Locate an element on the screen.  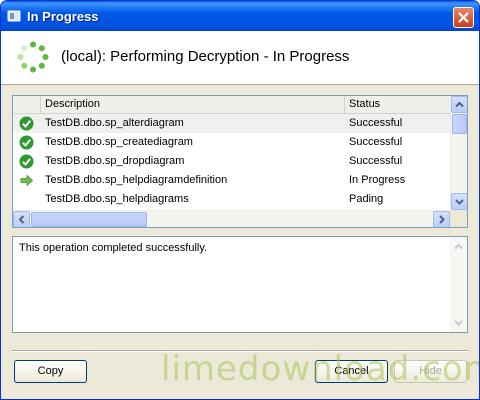
list-header: Description Status is located at coordinates (231, 105).